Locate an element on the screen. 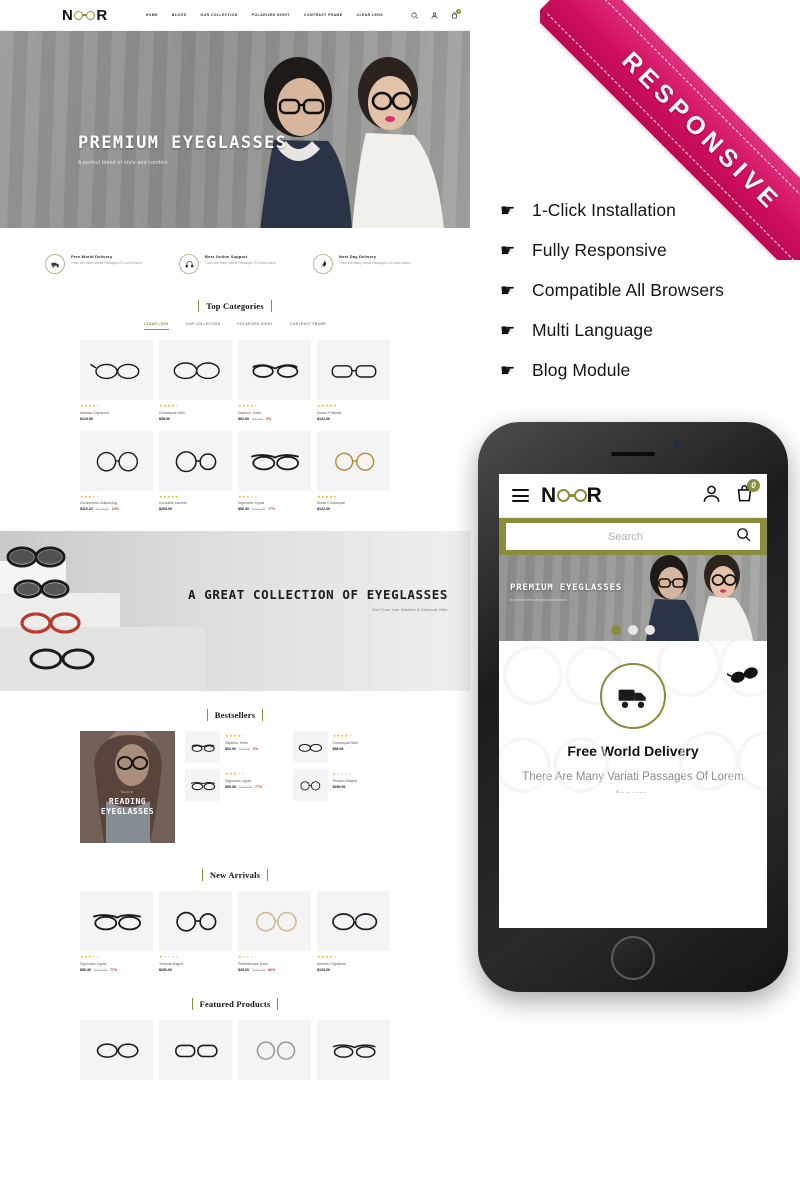  product-list-item: ★★★★★ Consequat Nibh $98.00 is located at coordinates (341, 747).